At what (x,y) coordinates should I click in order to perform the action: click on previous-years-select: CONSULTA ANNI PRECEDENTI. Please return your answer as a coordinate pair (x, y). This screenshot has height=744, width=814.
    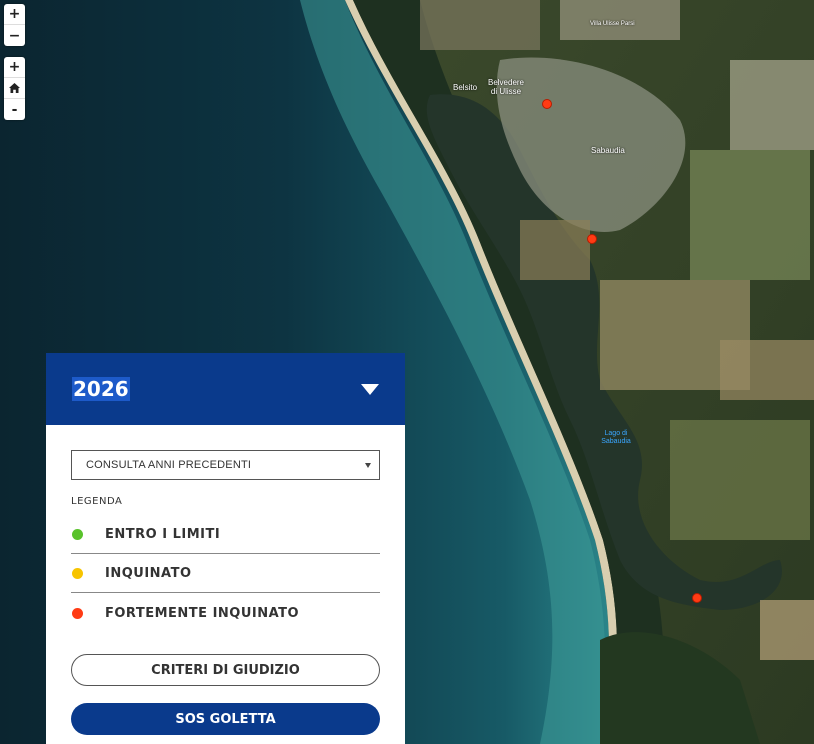
    Looking at the image, I should click on (225, 465).